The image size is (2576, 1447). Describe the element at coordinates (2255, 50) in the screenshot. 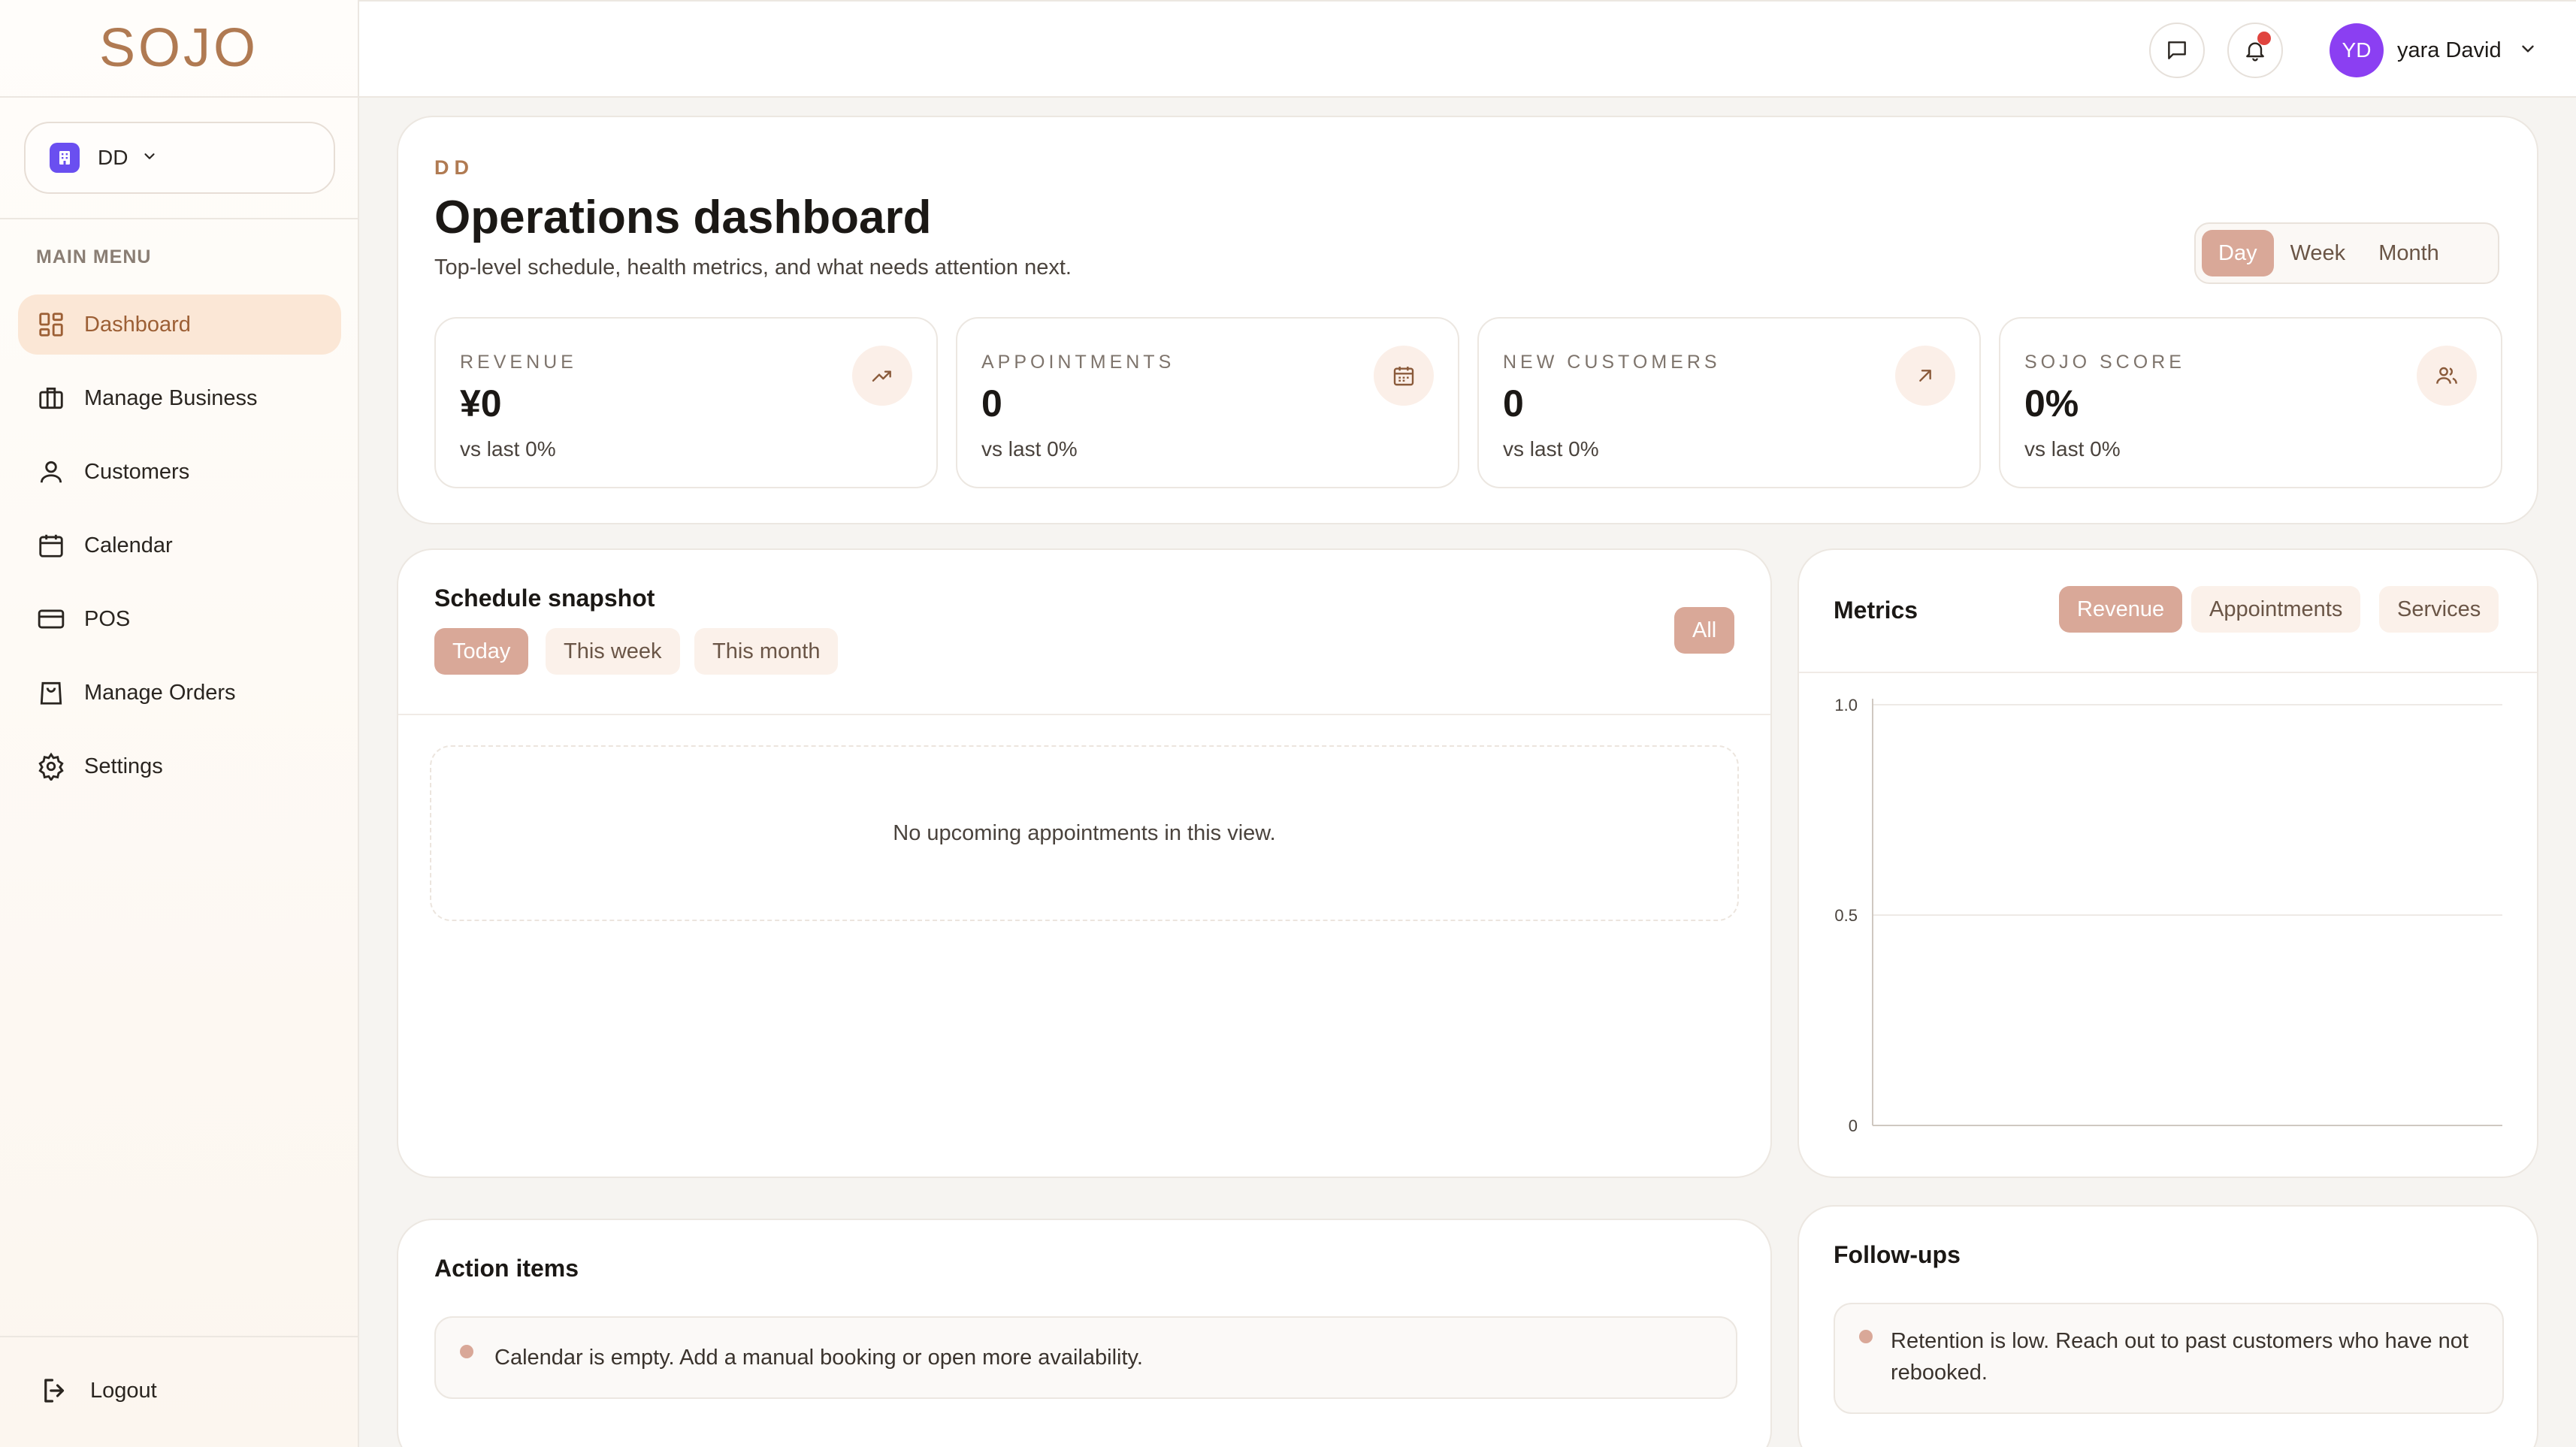

I see `notifications-button` at that location.